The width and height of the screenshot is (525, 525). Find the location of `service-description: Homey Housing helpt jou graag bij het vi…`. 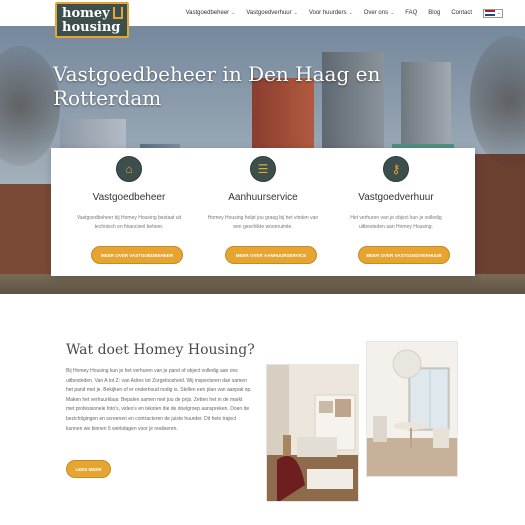

service-description: Homey Housing helpt jou graag bij het vi… is located at coordinates (263, 222).